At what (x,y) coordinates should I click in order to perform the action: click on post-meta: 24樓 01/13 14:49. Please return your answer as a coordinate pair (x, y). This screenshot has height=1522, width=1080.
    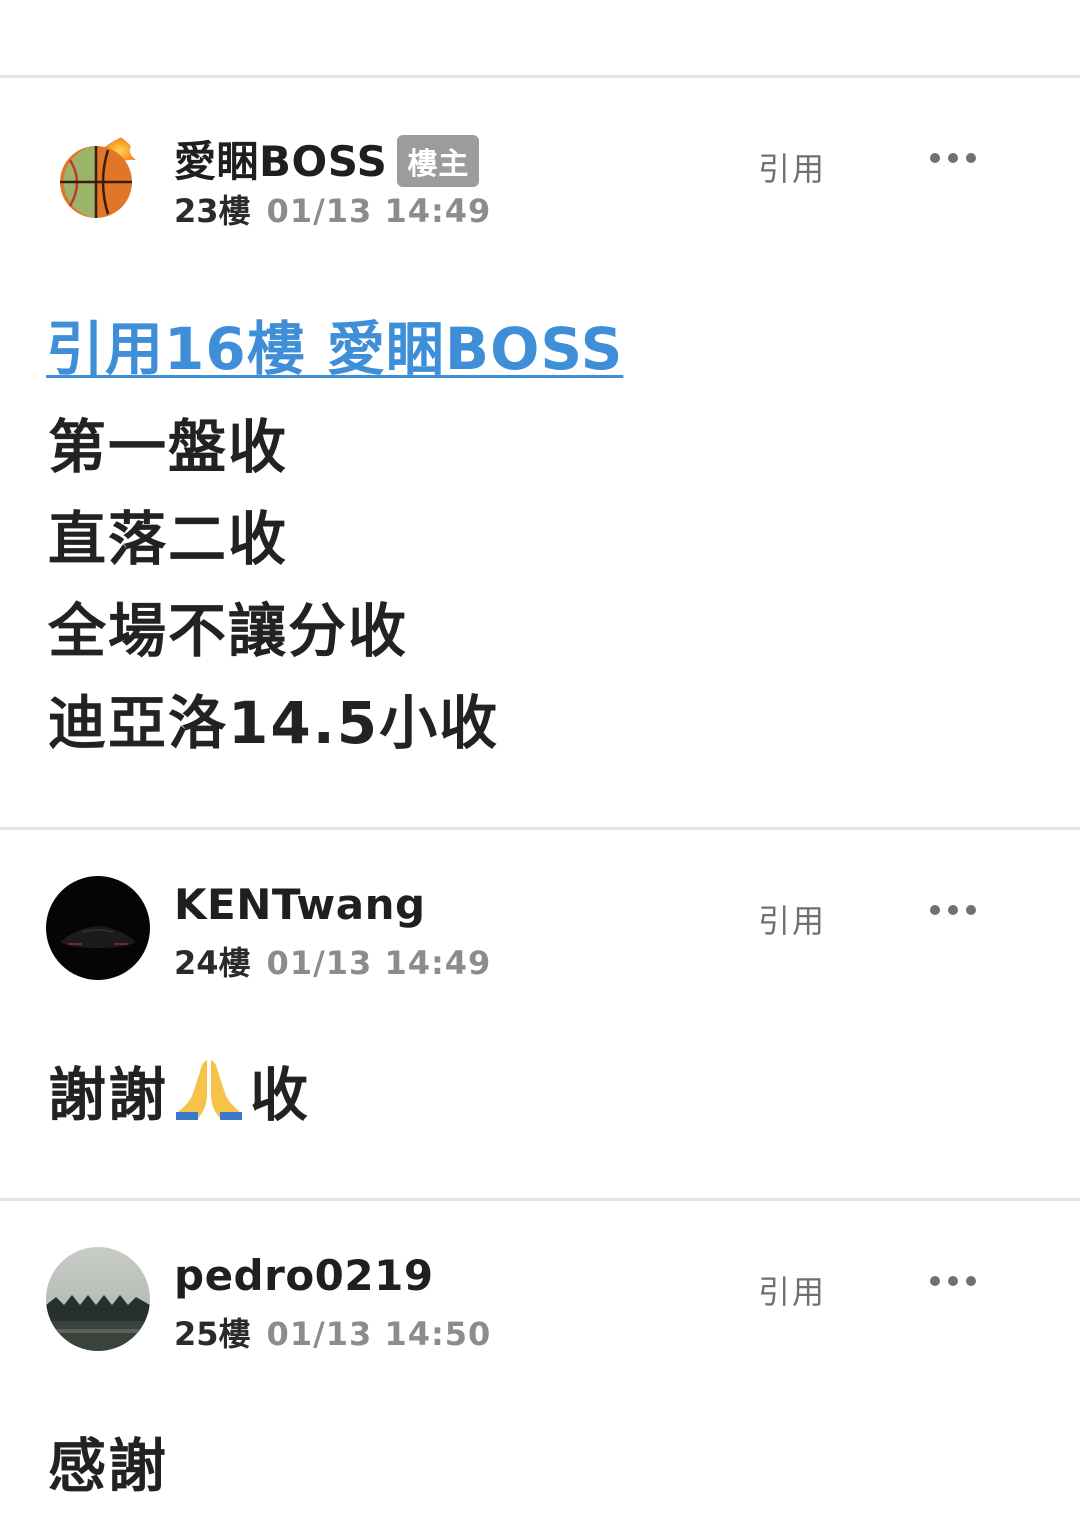
    Looking at the image, I should click on (332, 961).